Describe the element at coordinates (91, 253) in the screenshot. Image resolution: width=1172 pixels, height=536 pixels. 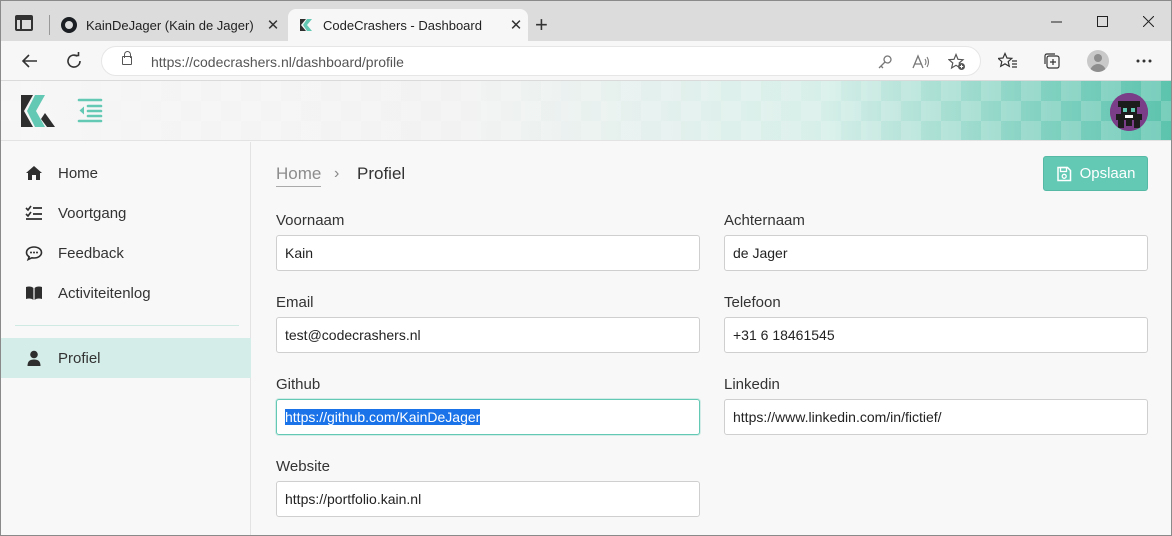
I see `sidebar-item-label: Feedback` at that location.